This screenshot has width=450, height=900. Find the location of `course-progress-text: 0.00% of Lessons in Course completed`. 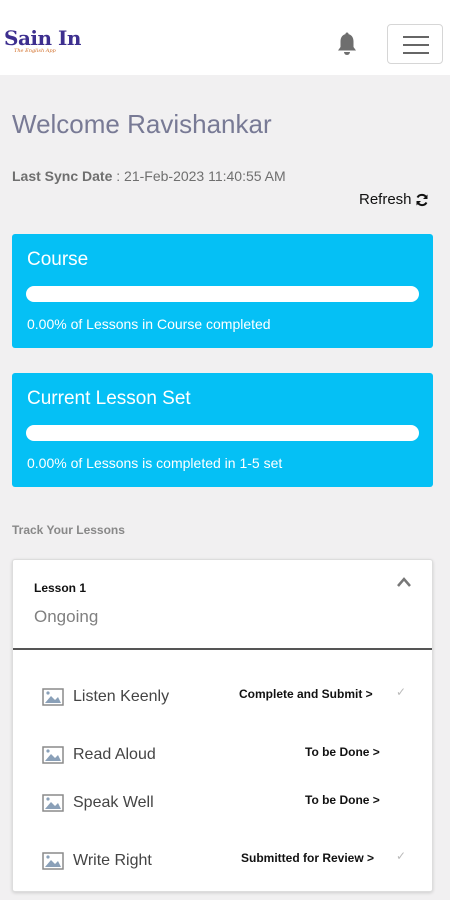

course-progress-text: 0.00% of Lessons in Course completed is located at coordinates (149, 324).